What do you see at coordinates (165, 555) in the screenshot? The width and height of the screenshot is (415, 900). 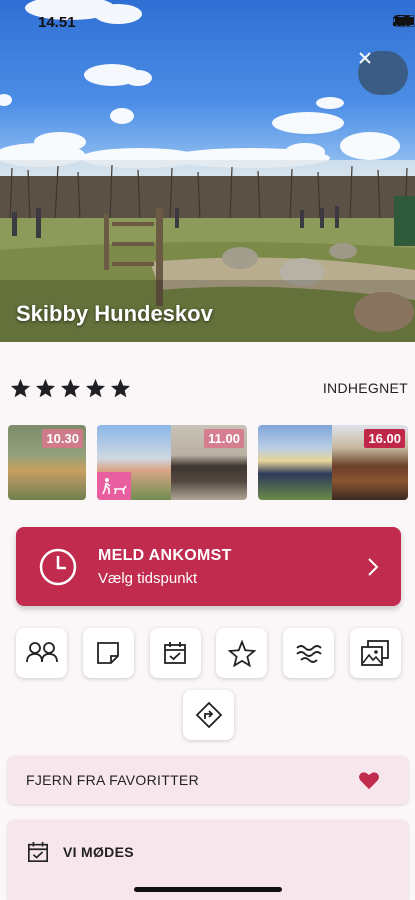 I see `arrival-title: MELD ANKOMST` at bounding box center [165, 555].